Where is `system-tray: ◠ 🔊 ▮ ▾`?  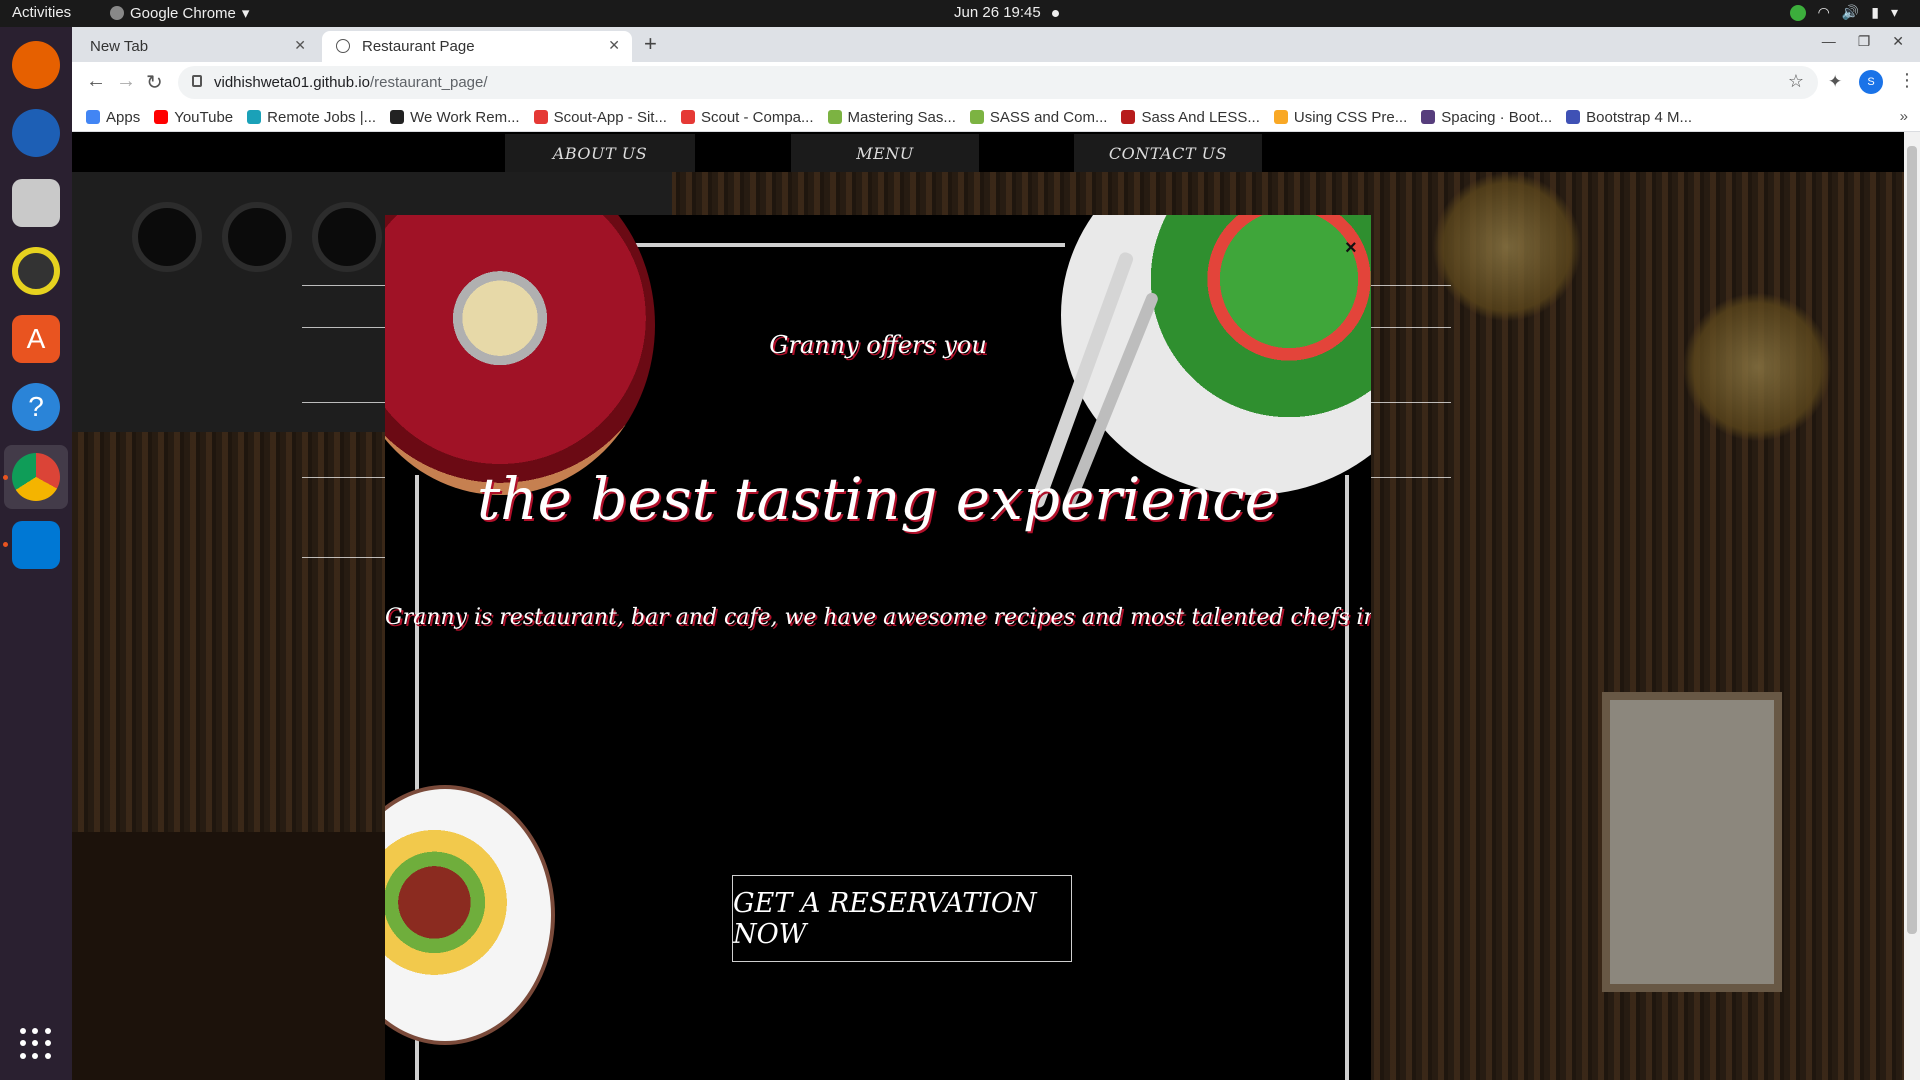 system-tray: ◠ 🔊 ▮ ▾ is located at coordinates (1843, 12).